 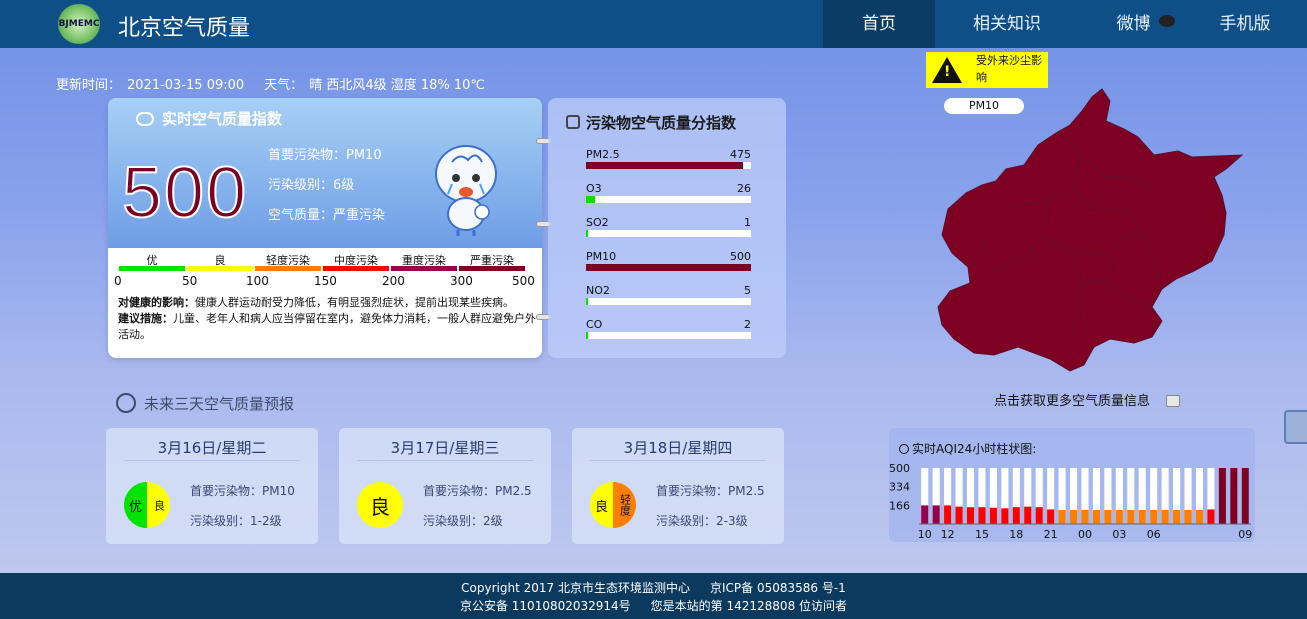 I want to click on forecast-badge: 优良, so click(x=147, y=505).